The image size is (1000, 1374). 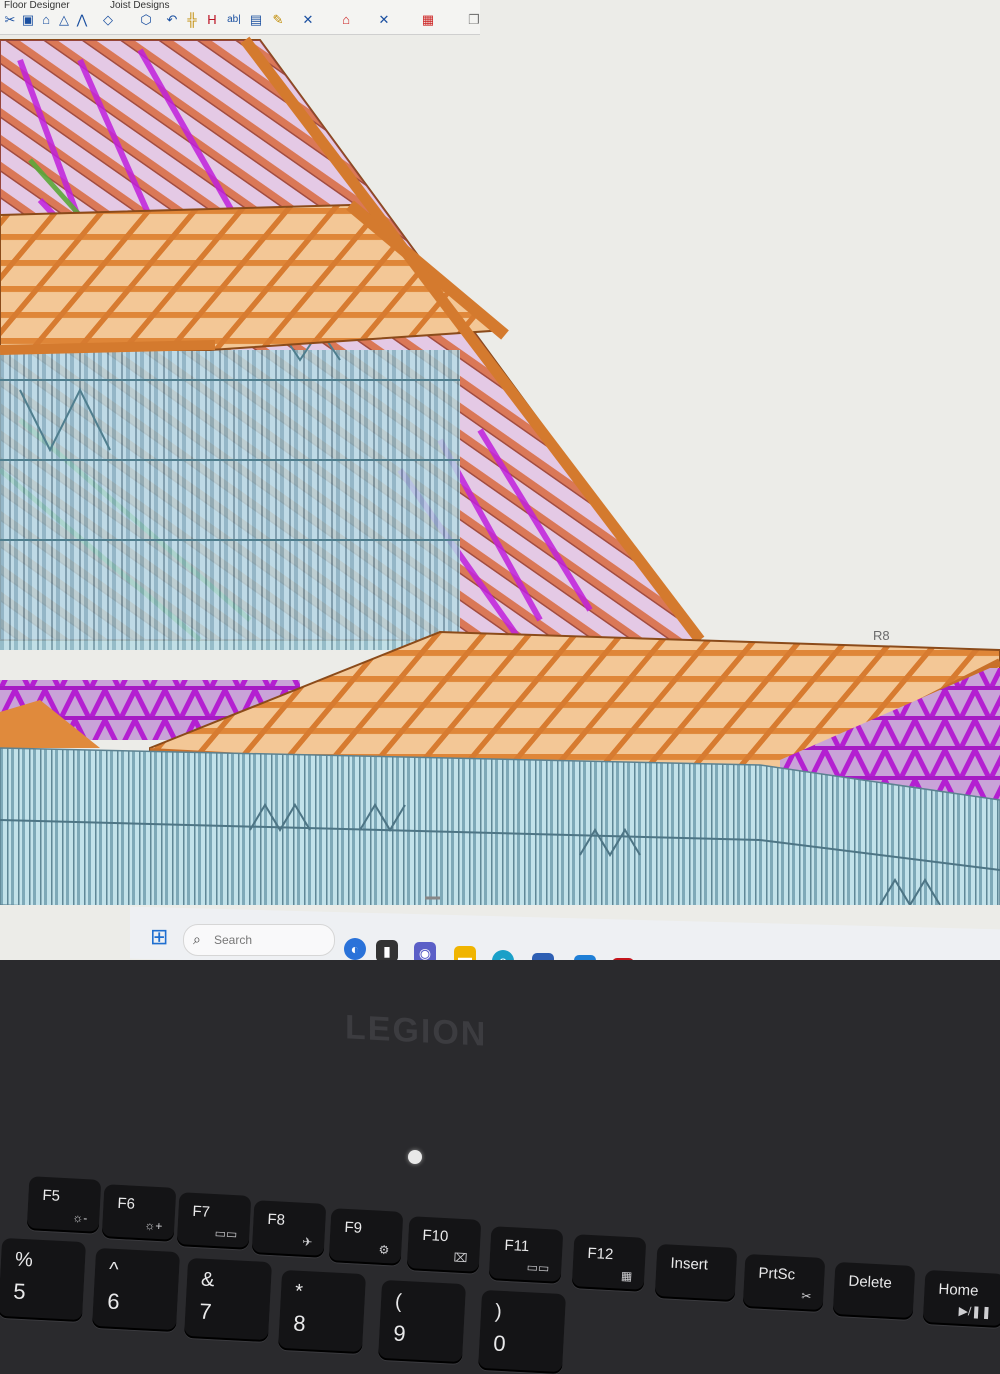 What do you see at coordinates (278, 20) in the screenshot?
I see `brush-icon: ✎` at bounding box center [278, 20].